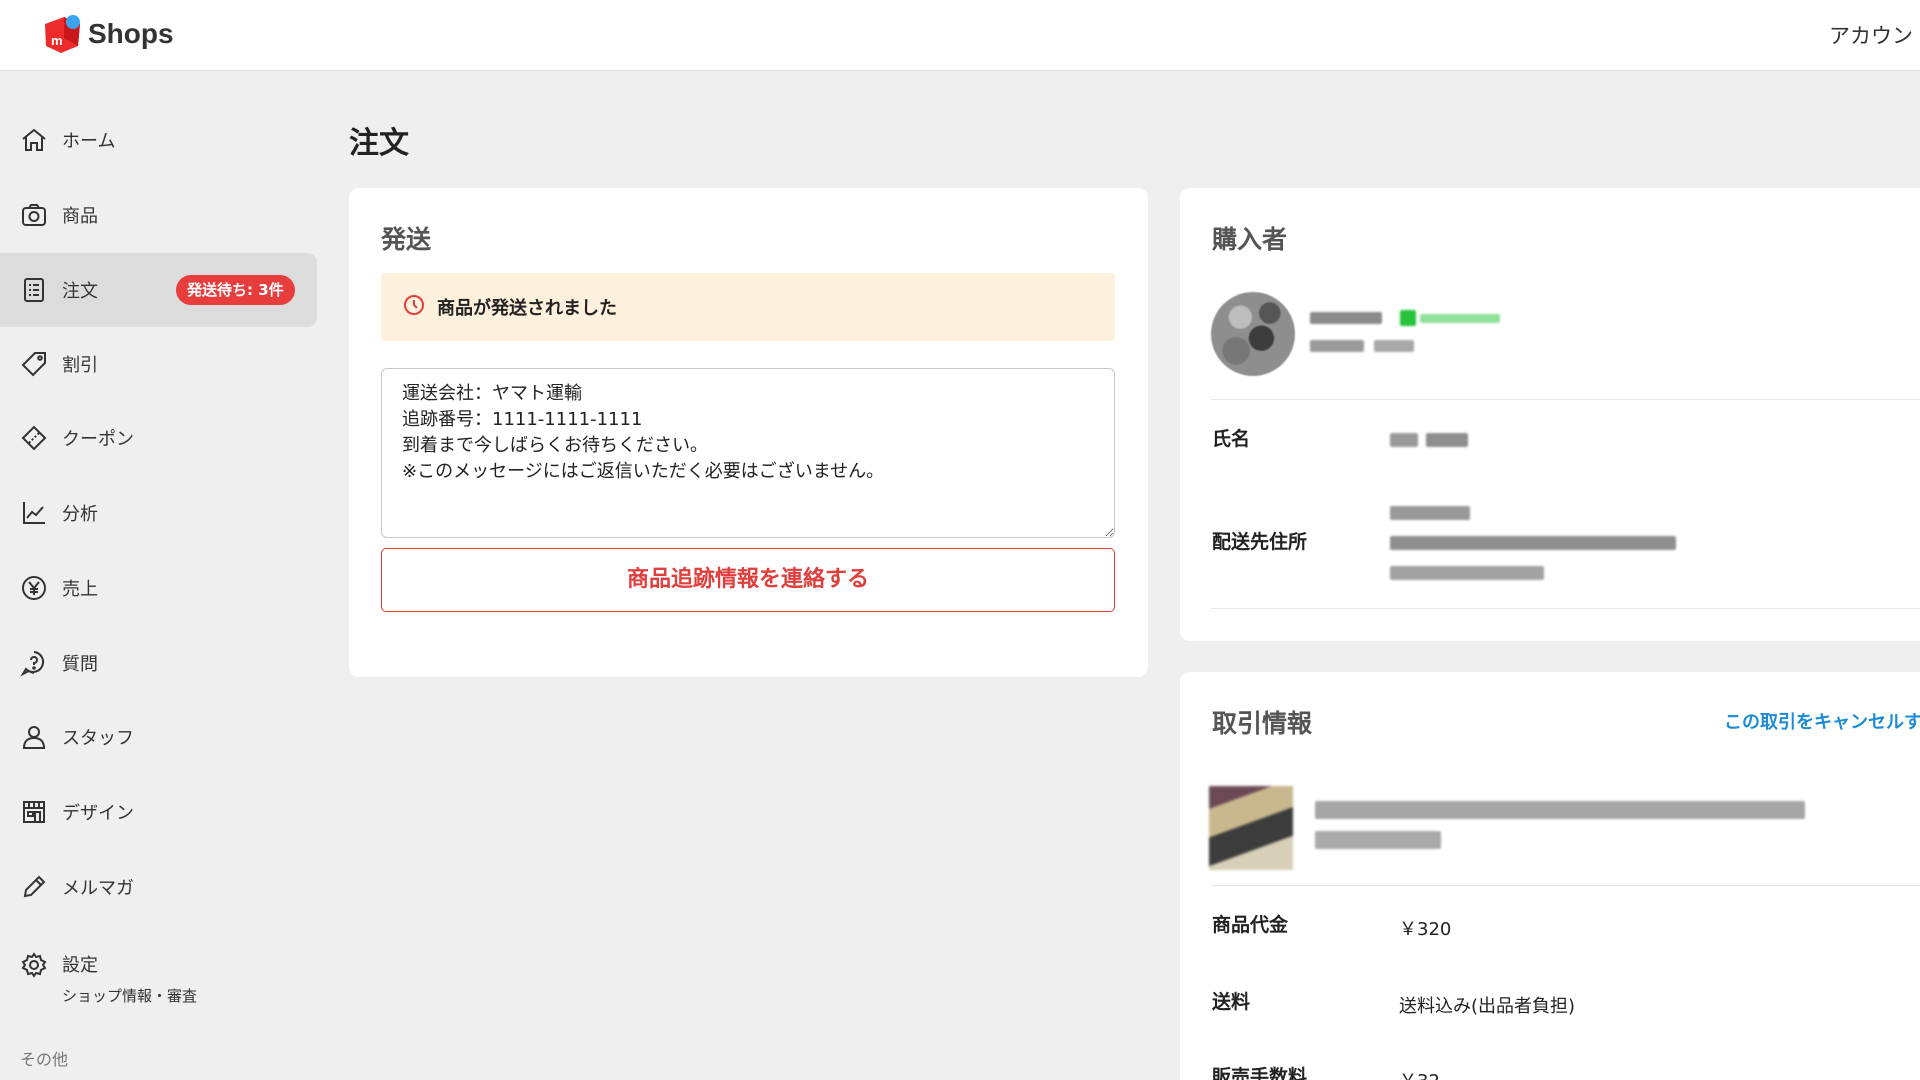 This screenshot has height=1080, width=1920. Describe the element at coordinates (1874, 35) in the screenshot. I see `account-menu: アカウント` at that location.